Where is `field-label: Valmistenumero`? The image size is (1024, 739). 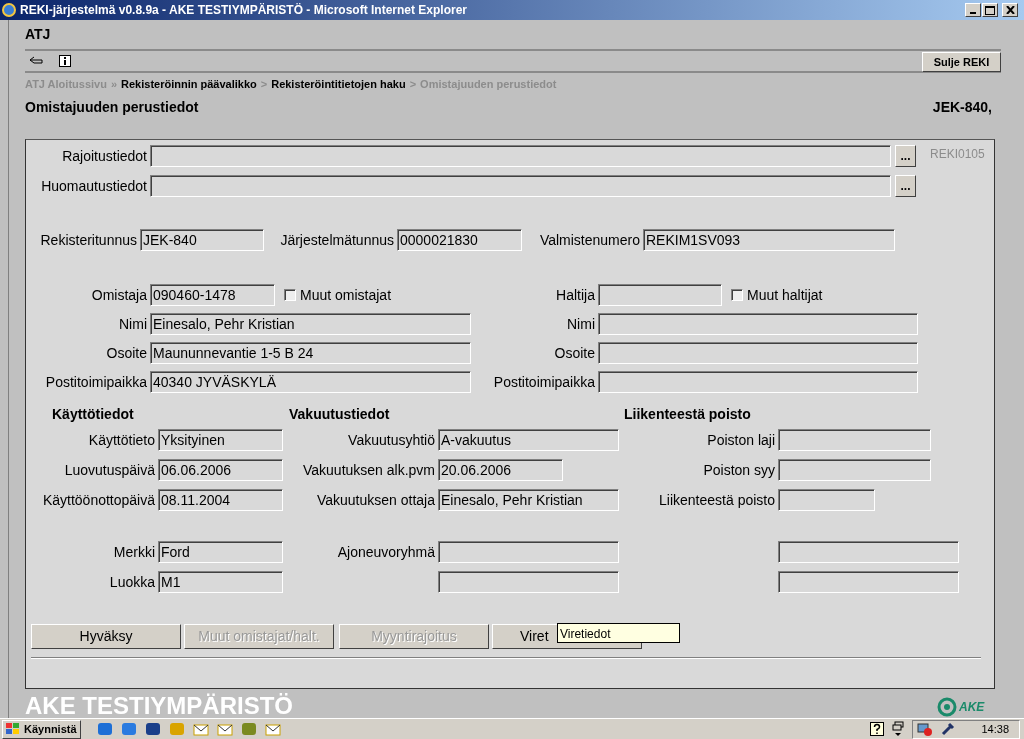 field-label: Valmistenumero is located at coordinates (589, 240).